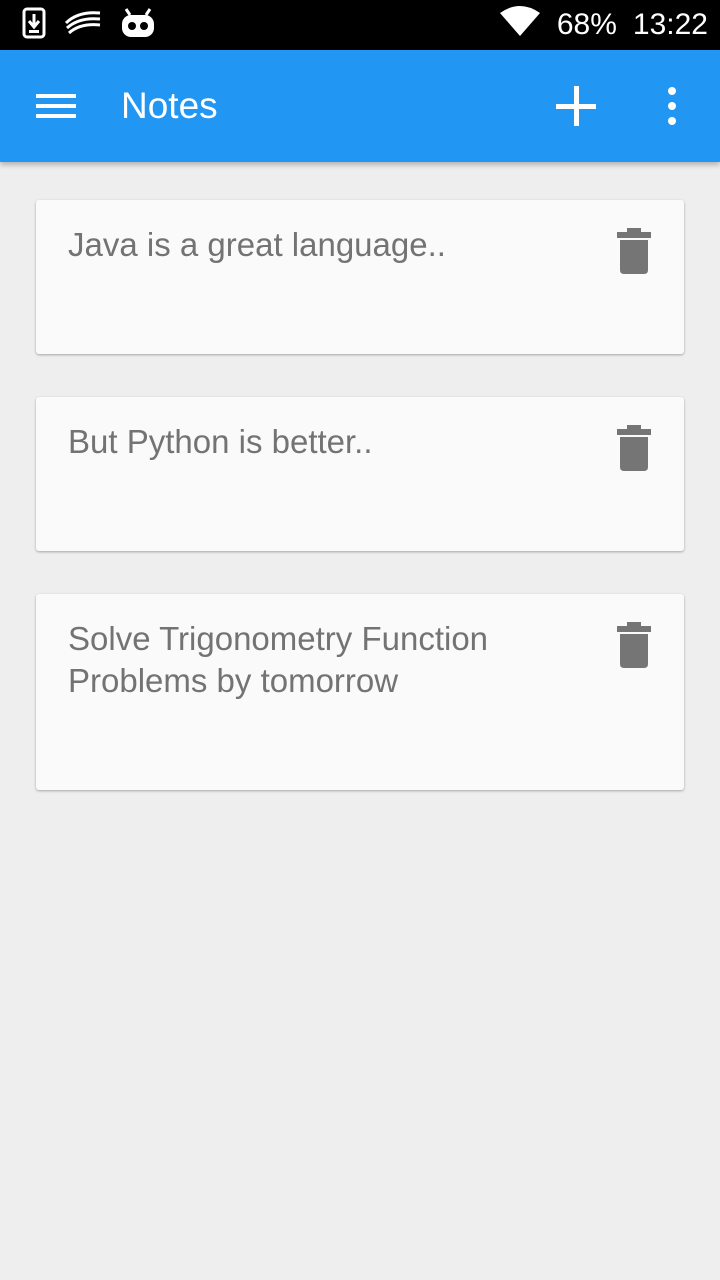 The image size is (720, 1280). Describe the element at coordinates (360, 25) in the screenshot. I see `status-bar: 68% 13:22` at that location.